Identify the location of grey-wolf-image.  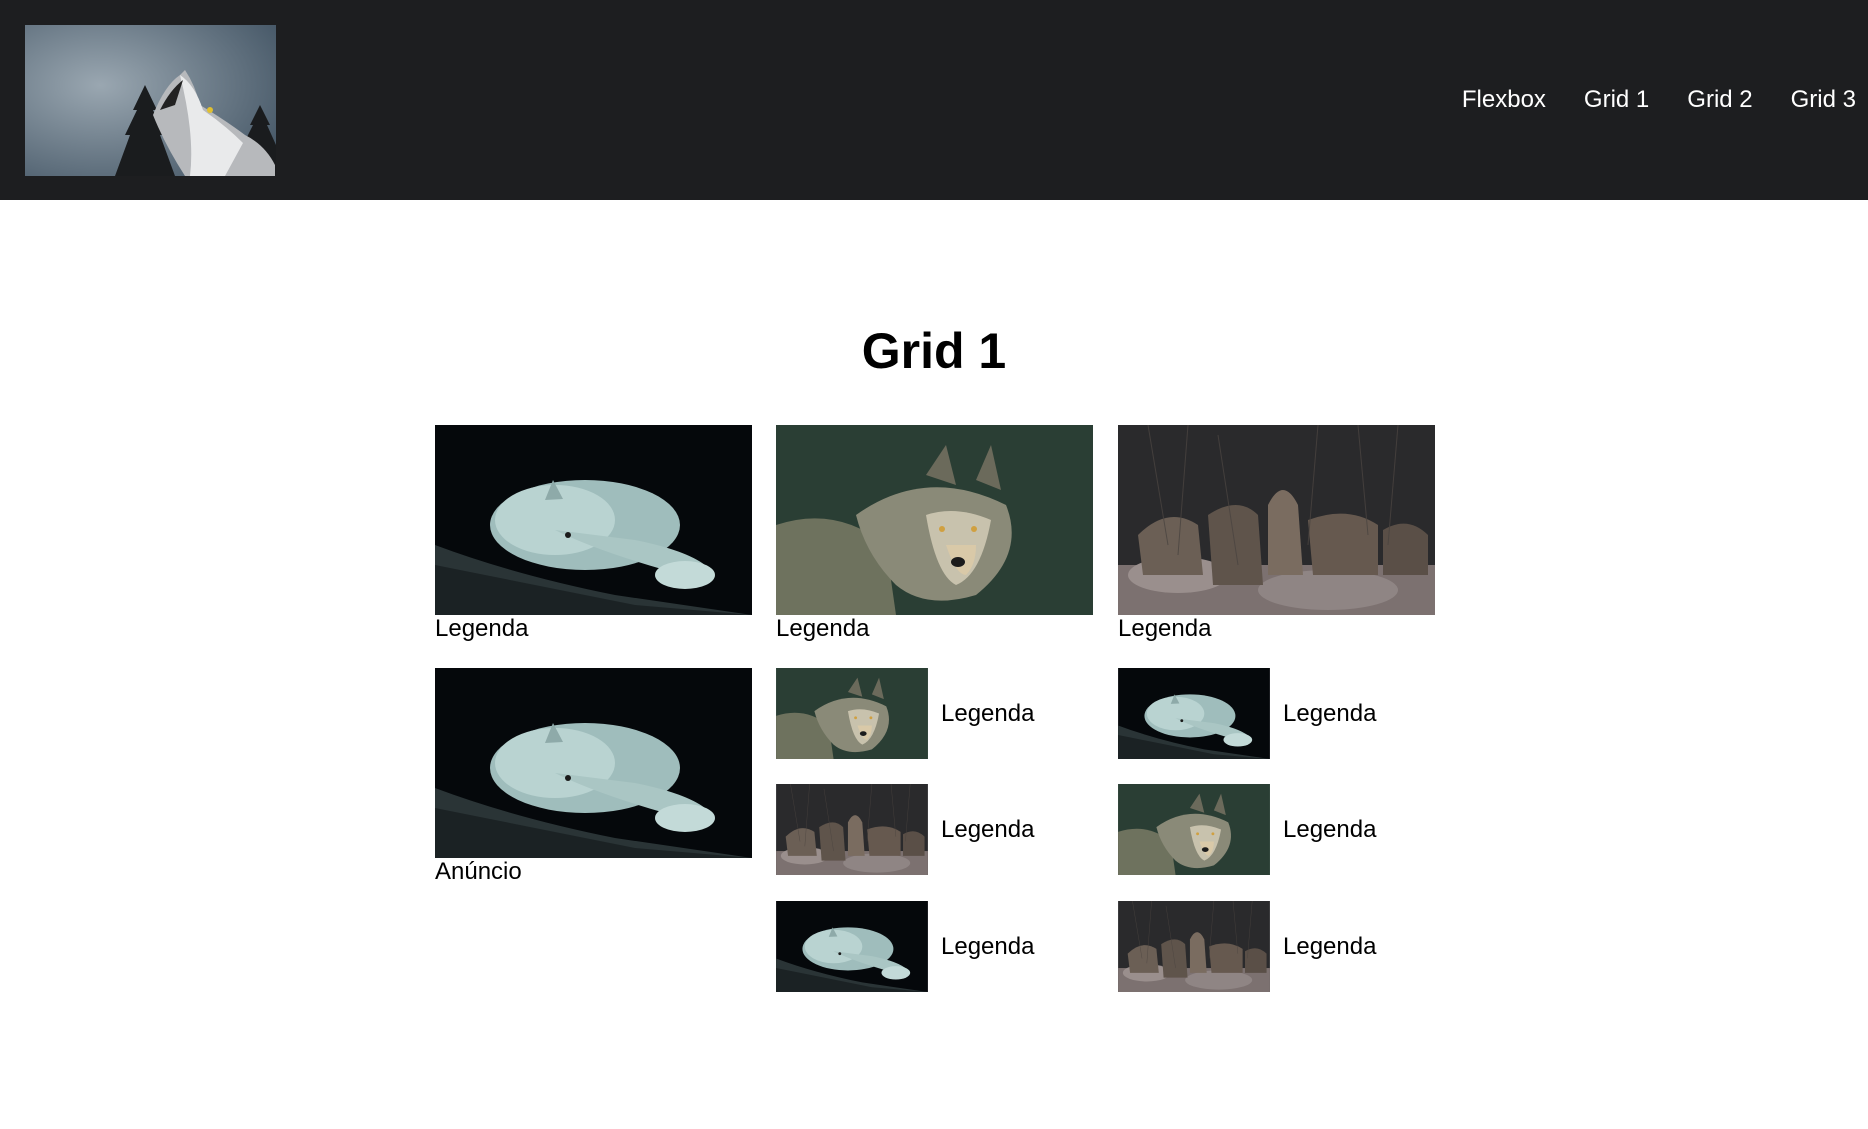
(934, 520).